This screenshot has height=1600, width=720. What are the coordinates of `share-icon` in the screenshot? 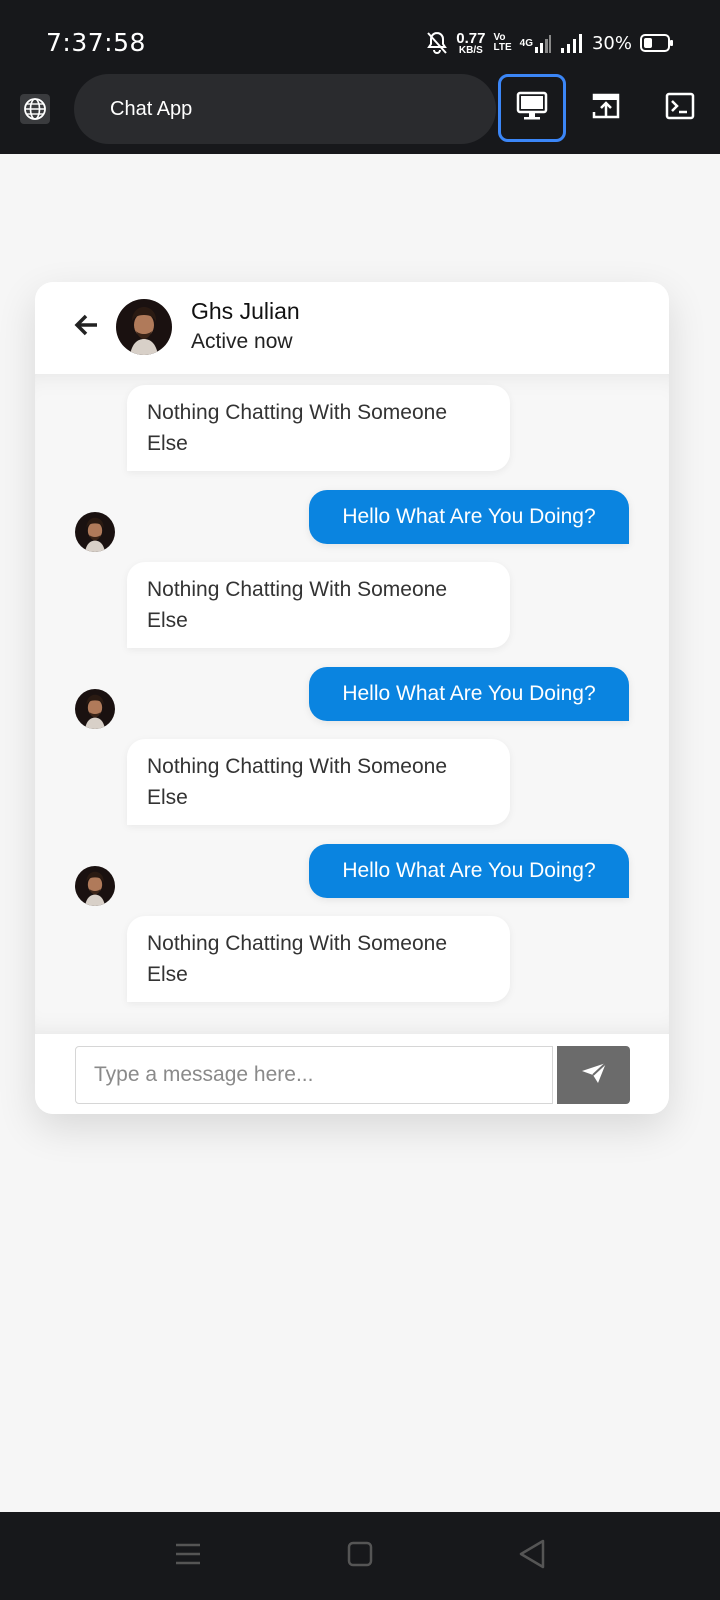 It's located at (606, 108).